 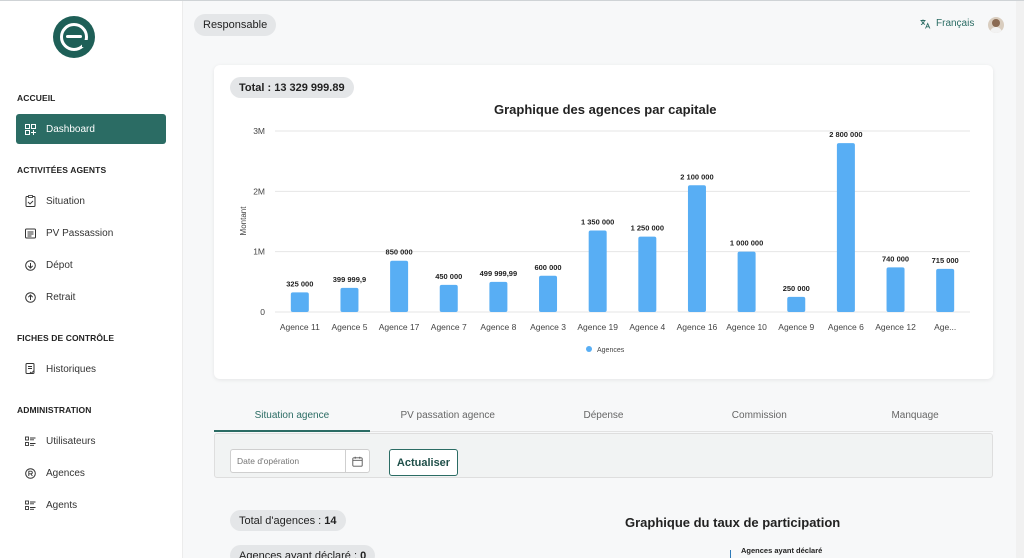 I want to click on x-tick-label: Agence 16, so click(x=697, y=327).